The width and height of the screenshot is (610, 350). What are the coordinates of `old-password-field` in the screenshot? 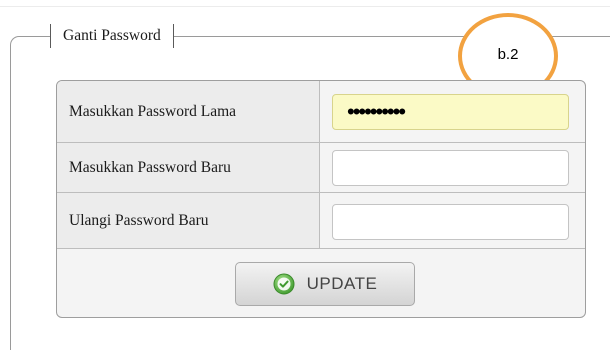 It's located at (450, 112).